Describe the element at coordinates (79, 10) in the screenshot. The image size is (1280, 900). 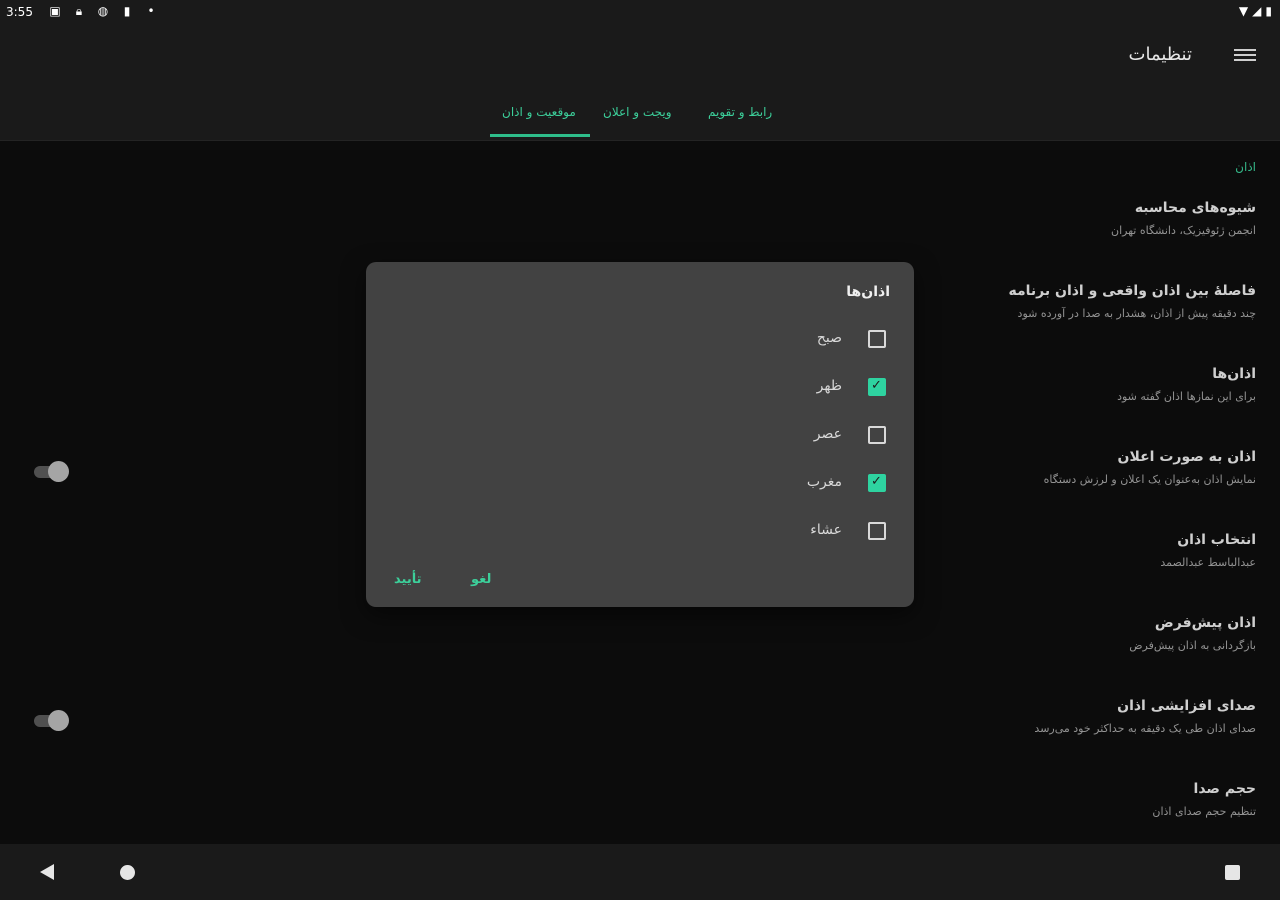
I see `lock-icon: 🔒︎` at that location.